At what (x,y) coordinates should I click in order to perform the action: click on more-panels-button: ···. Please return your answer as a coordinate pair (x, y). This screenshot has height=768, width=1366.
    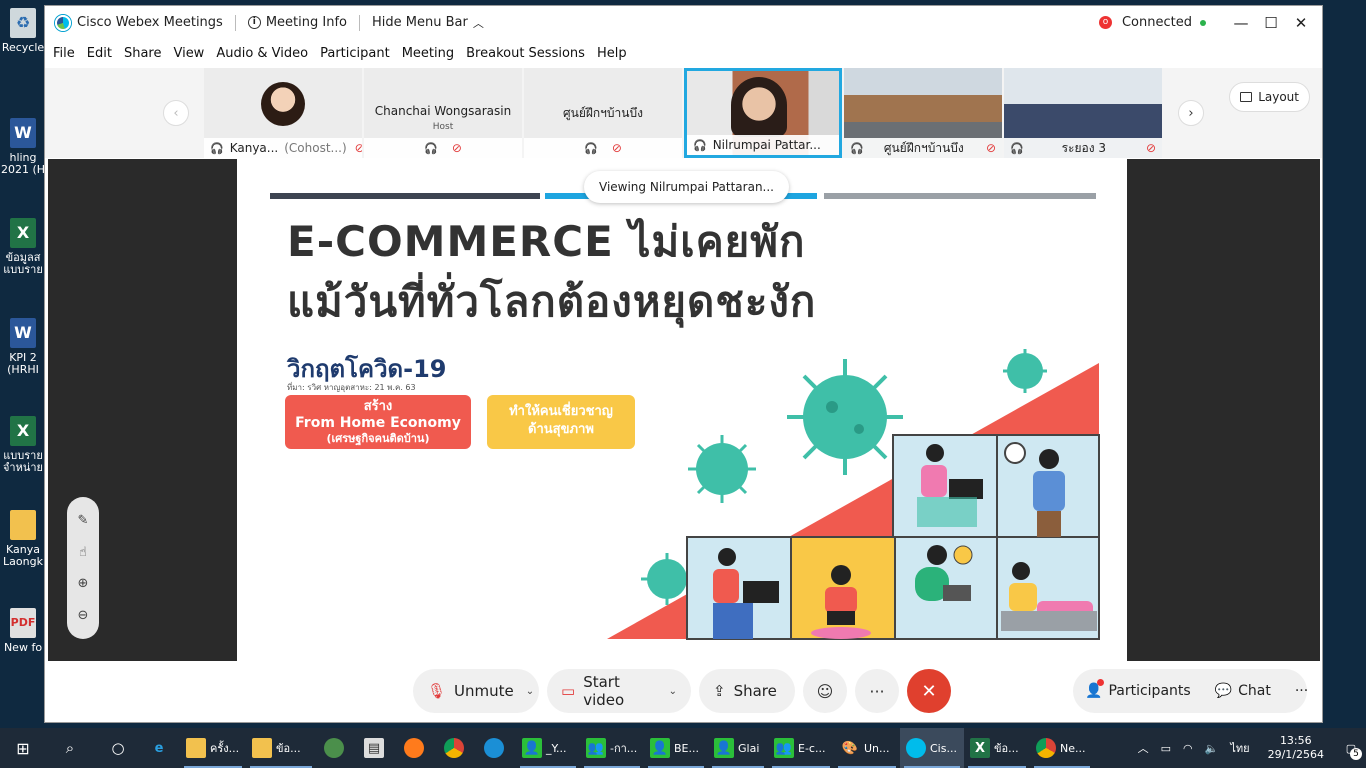
    Looking at the image, I should click on (1301, 691).